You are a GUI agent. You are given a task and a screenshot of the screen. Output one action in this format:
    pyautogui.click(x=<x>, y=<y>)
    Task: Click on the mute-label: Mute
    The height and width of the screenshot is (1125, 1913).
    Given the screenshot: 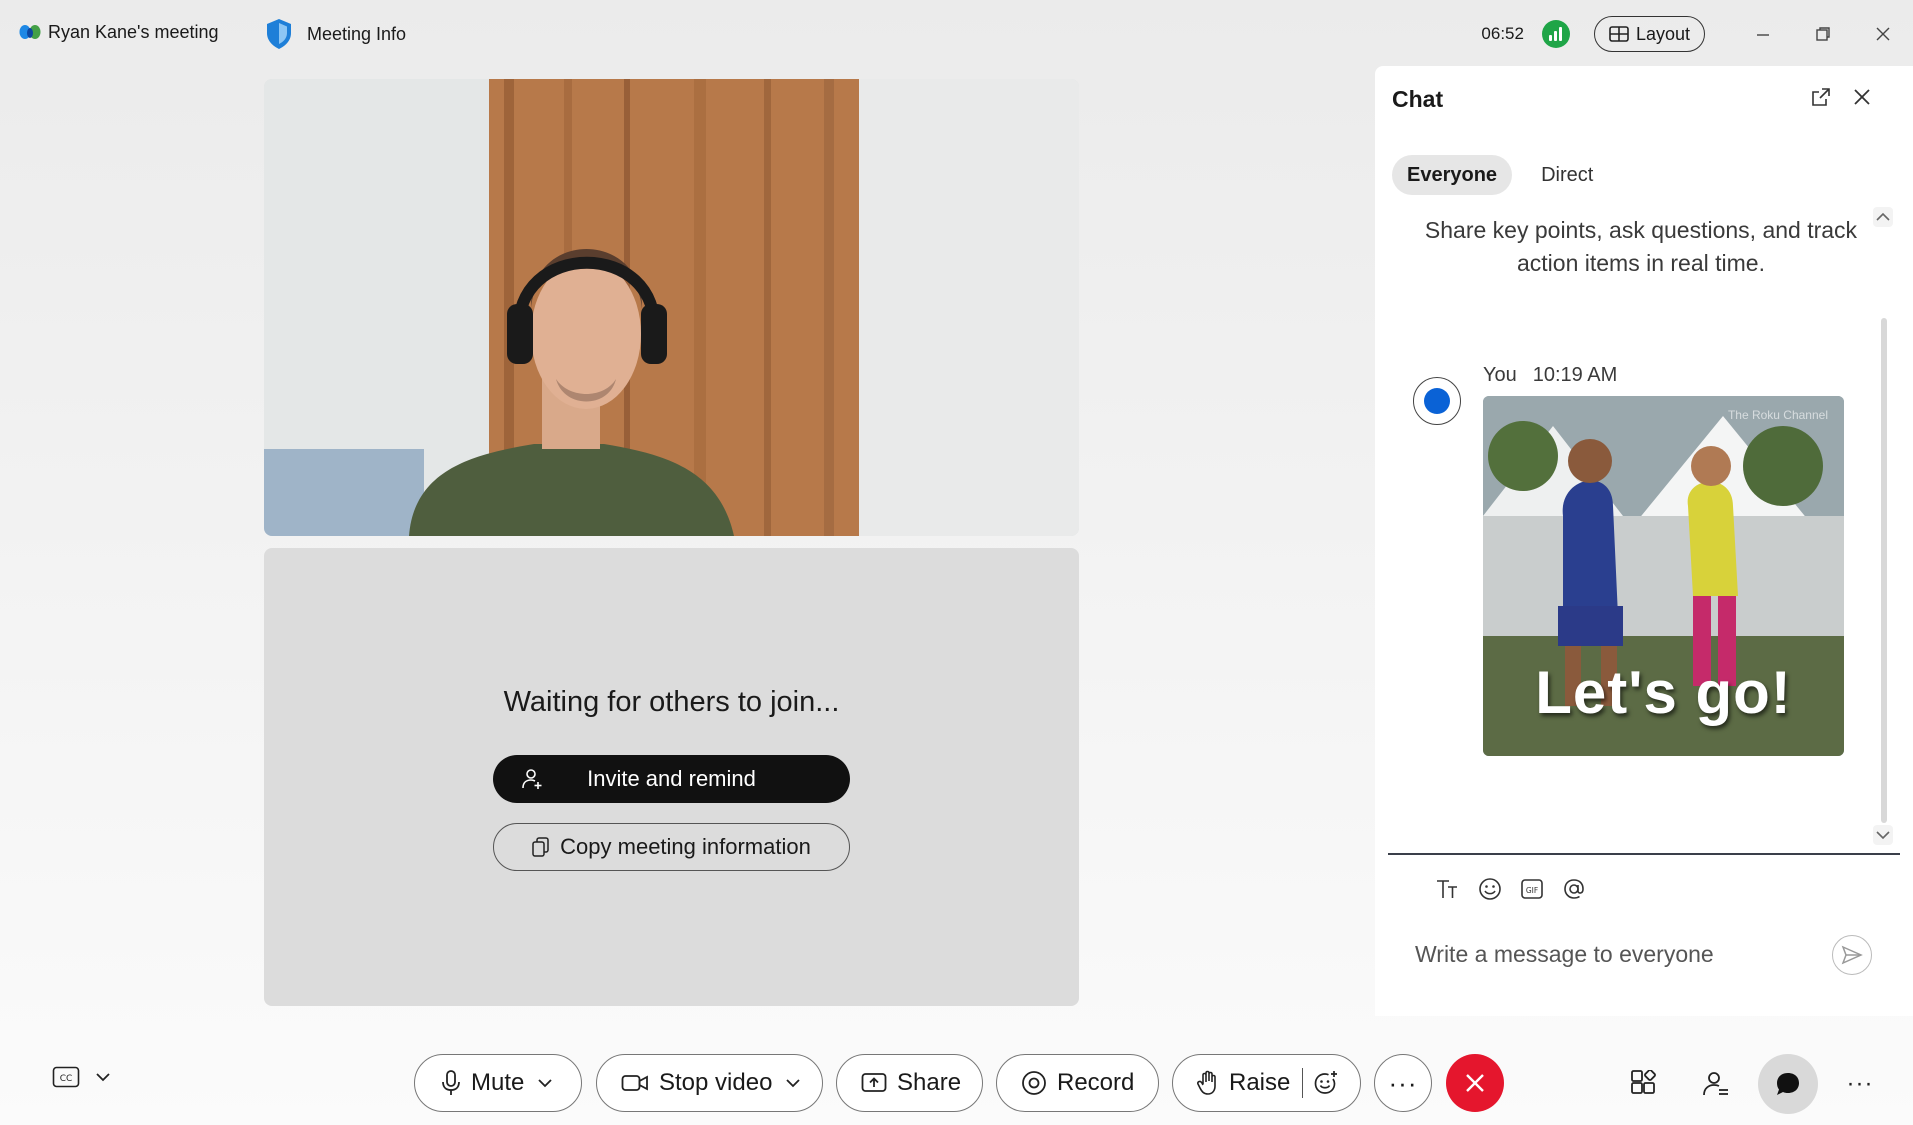 What is the action you would take?
    pyautogui.click(x=498, y=1082)
    